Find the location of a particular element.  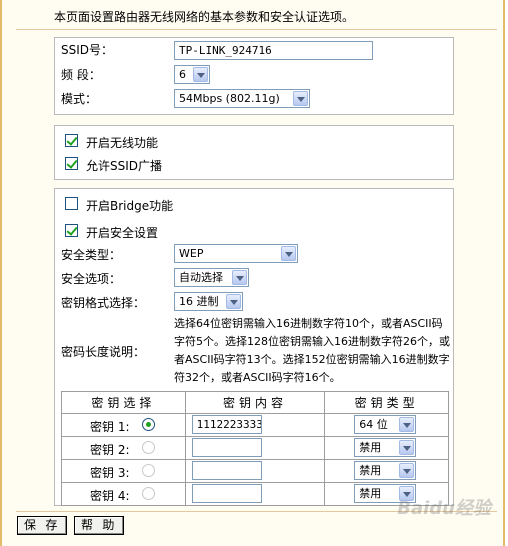

key-2-radio is located at coordinates (148, 447).